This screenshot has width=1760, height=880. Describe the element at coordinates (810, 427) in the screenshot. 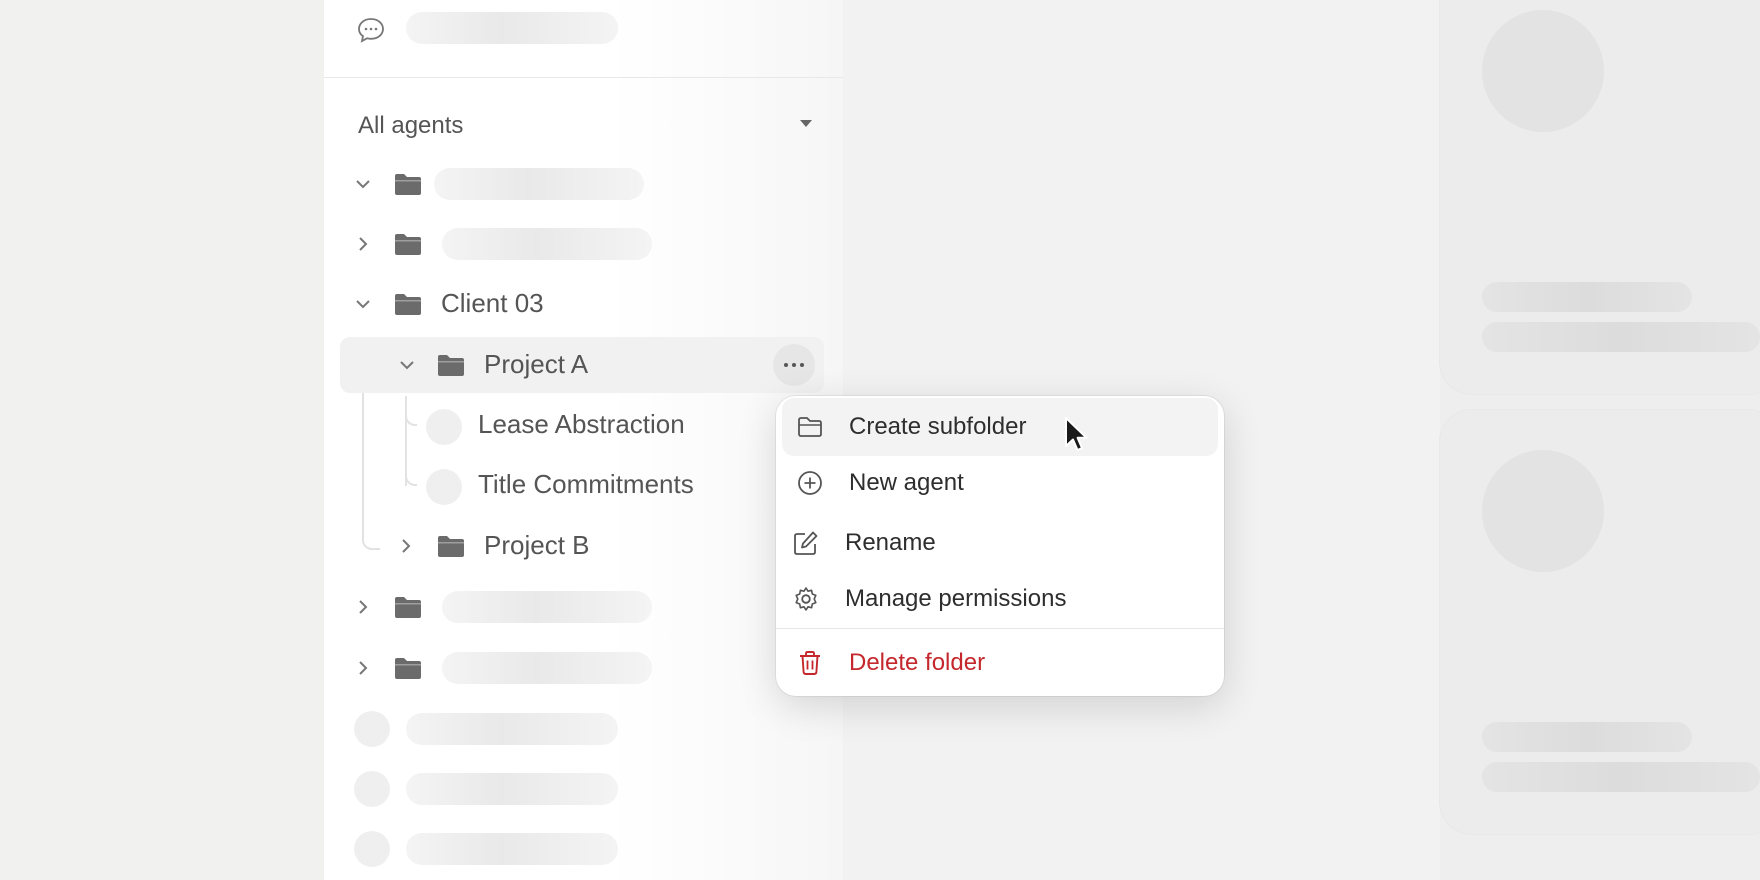

I see `folder-outline-icon` at that location.